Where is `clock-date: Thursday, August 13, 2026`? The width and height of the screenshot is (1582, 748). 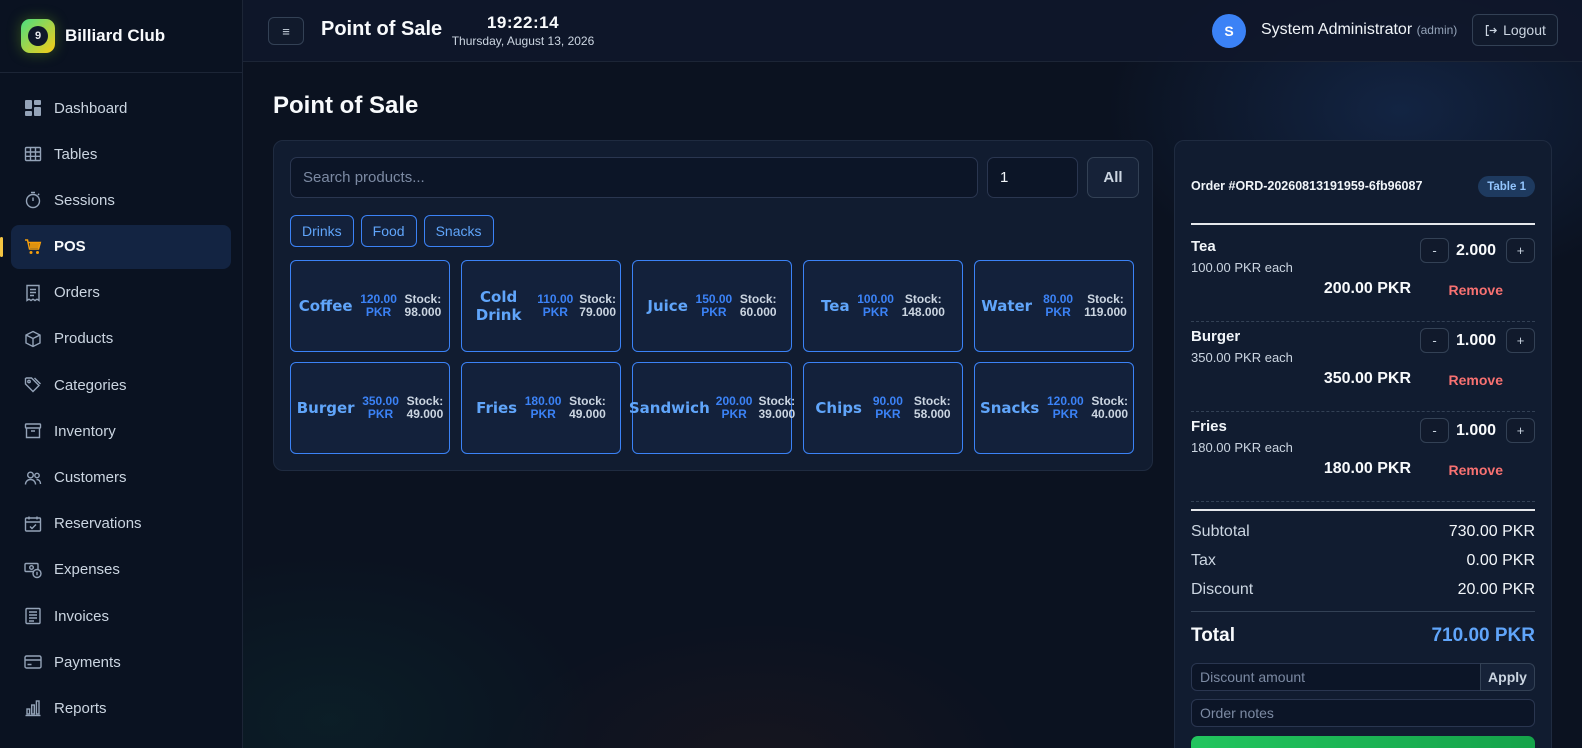 clock-date: Thursday, August 13, 2026 is located at coordinates (523, 41).